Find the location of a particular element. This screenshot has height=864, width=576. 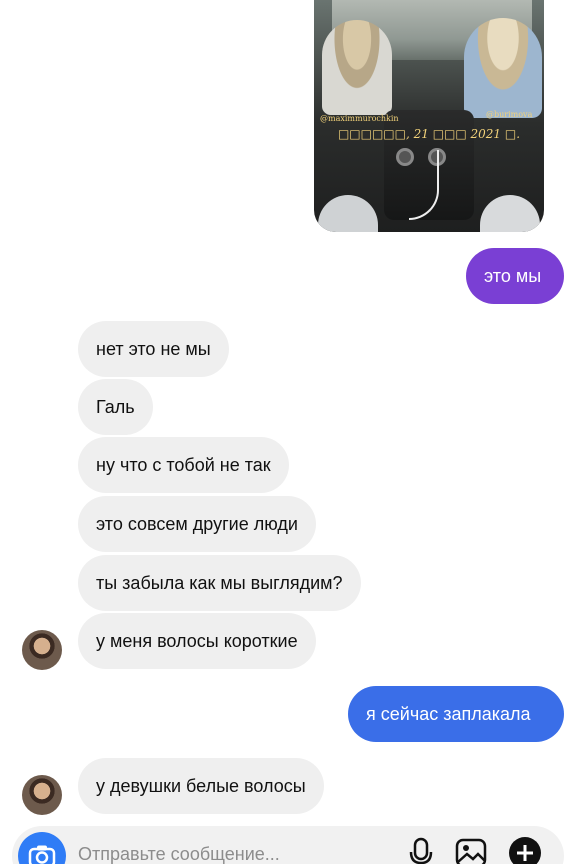

message-incoming: Галь is located at coordinates (115, 407).